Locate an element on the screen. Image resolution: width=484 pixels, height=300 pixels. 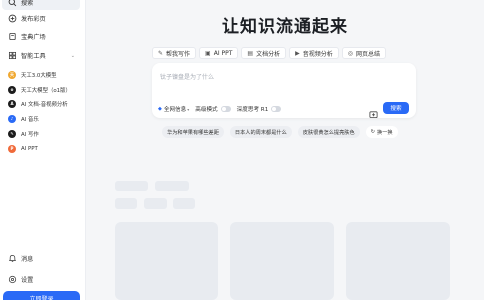
tiangong-o1-logo-icon: o is located at coordinates (12, 89).